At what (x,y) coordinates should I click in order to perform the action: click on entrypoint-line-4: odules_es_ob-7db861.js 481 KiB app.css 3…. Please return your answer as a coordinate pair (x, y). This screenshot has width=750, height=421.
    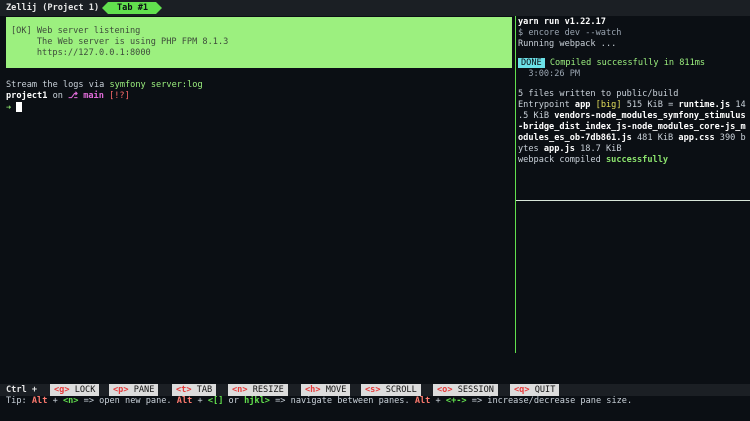
    Looking at the image, I should click on (632, 138).